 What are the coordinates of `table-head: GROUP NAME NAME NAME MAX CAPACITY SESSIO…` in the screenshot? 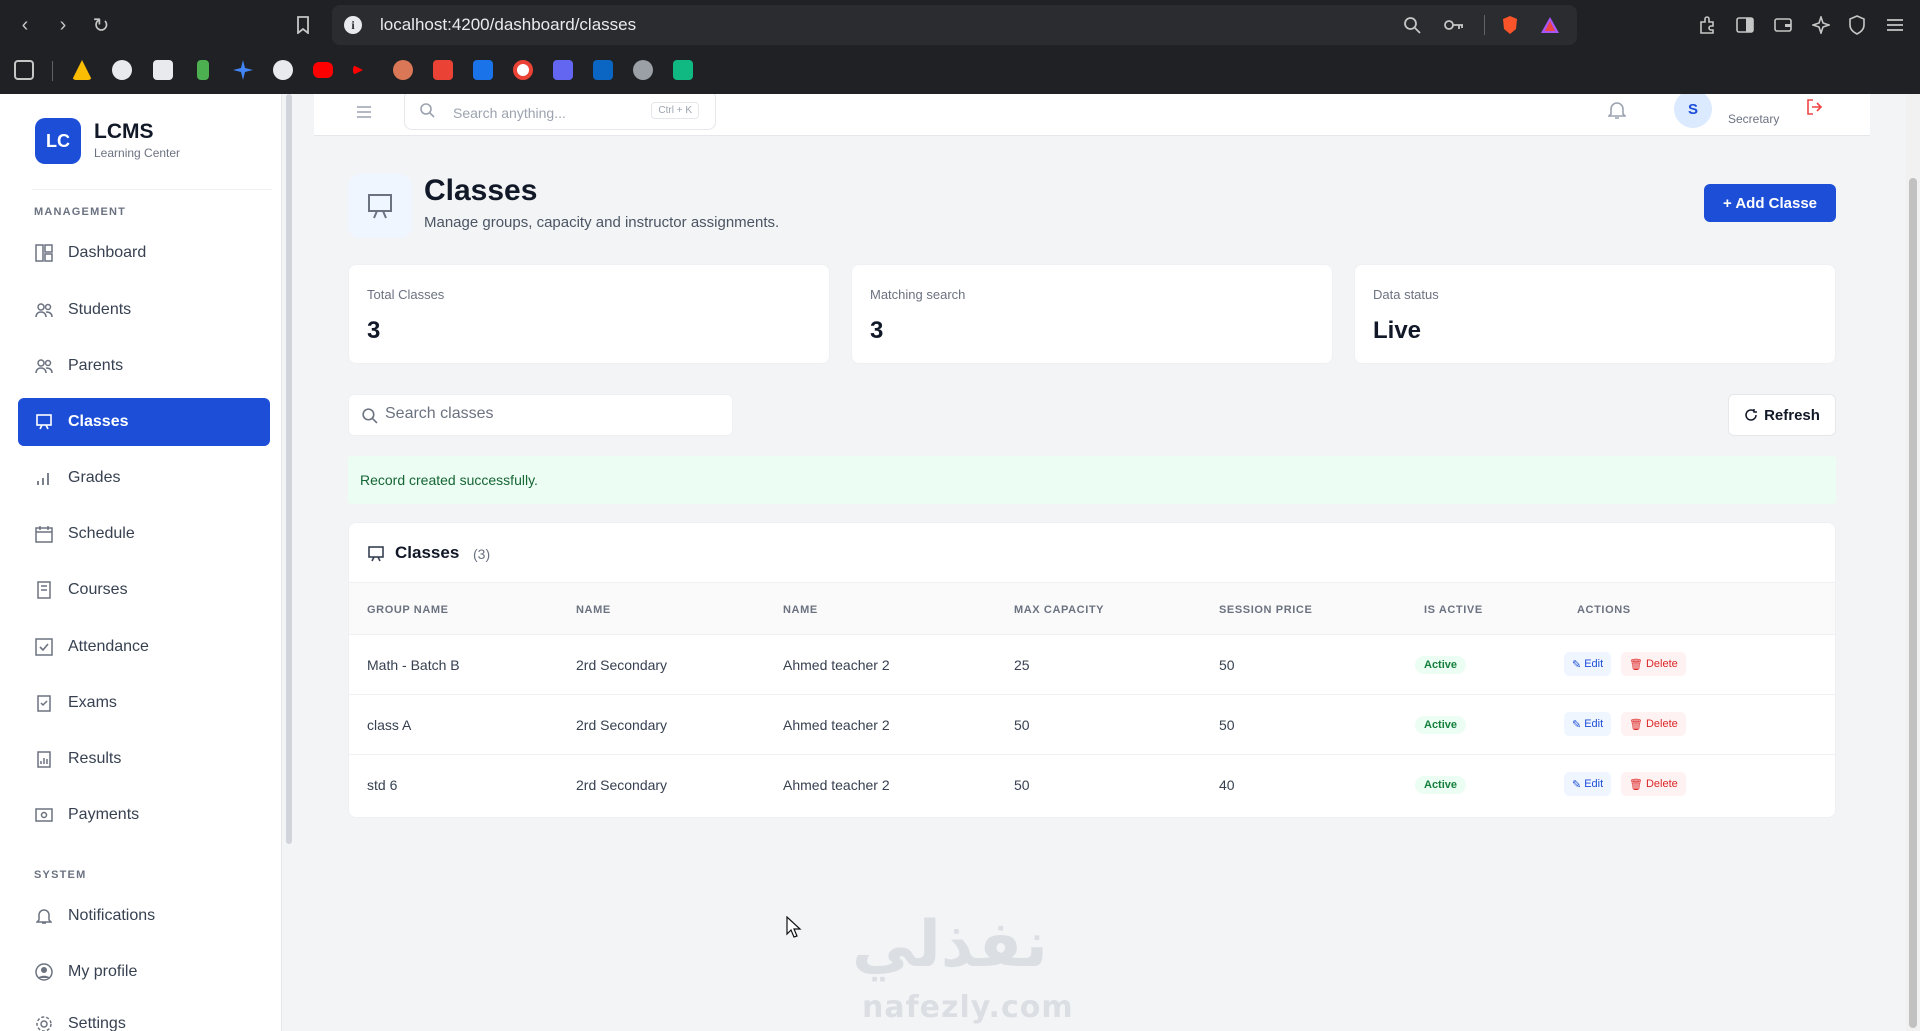 It's located at (1092, 609).